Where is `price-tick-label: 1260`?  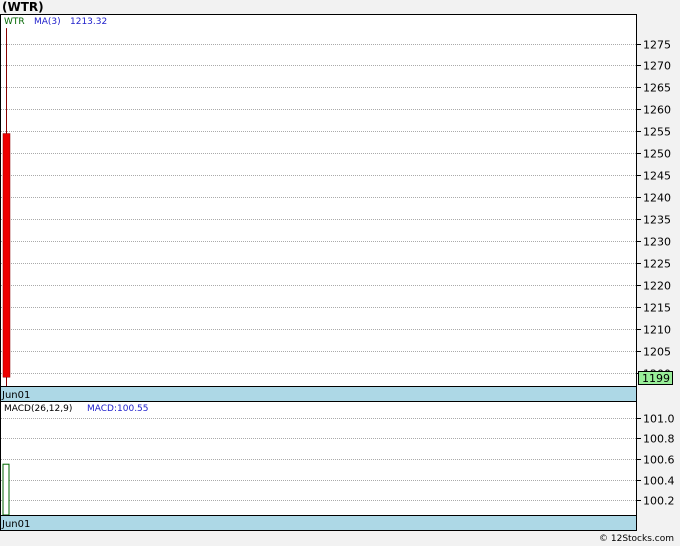
price-tick-label: 1260 is located at coordinates (657, 110).